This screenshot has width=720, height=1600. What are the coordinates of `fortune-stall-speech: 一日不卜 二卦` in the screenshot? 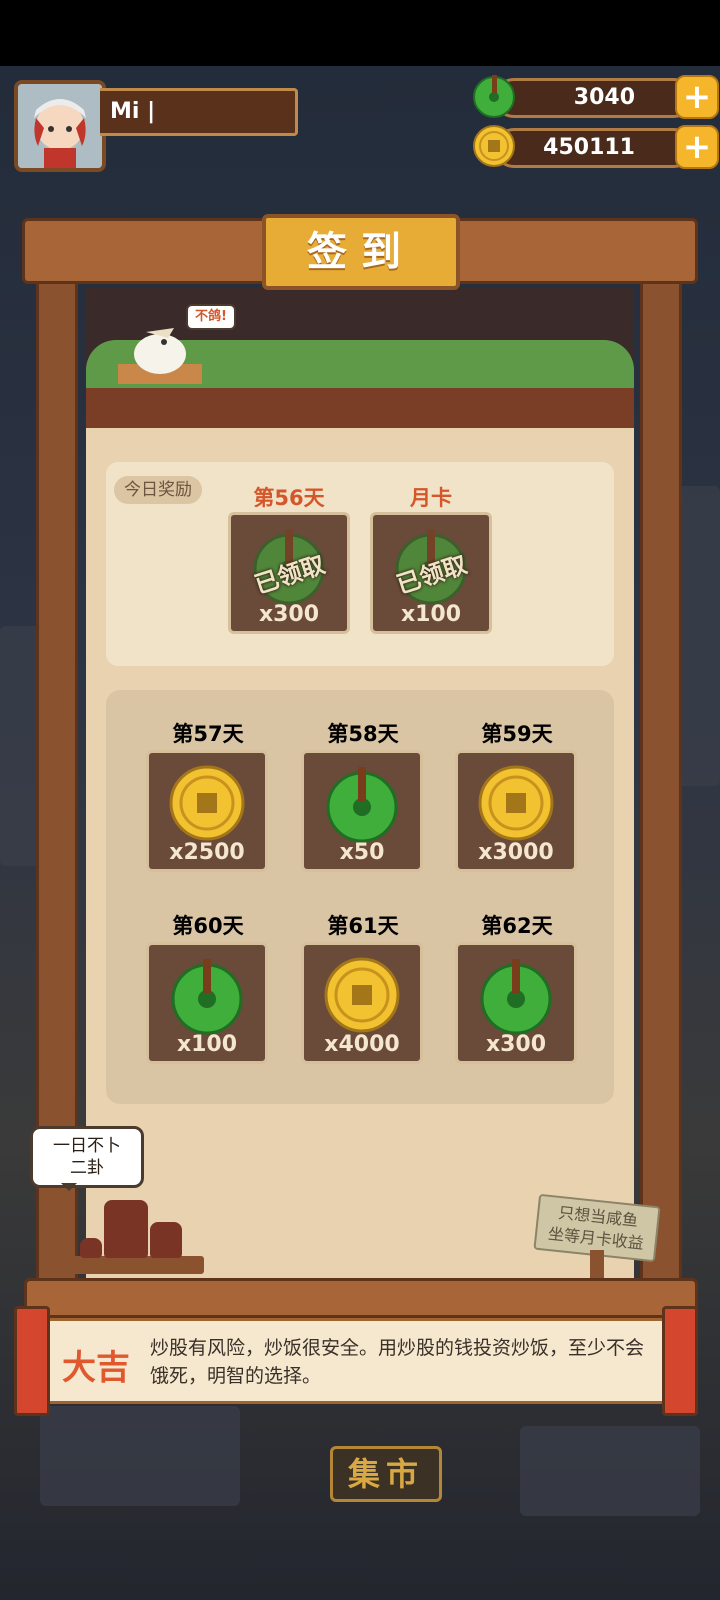 It's located at (87, 1158).